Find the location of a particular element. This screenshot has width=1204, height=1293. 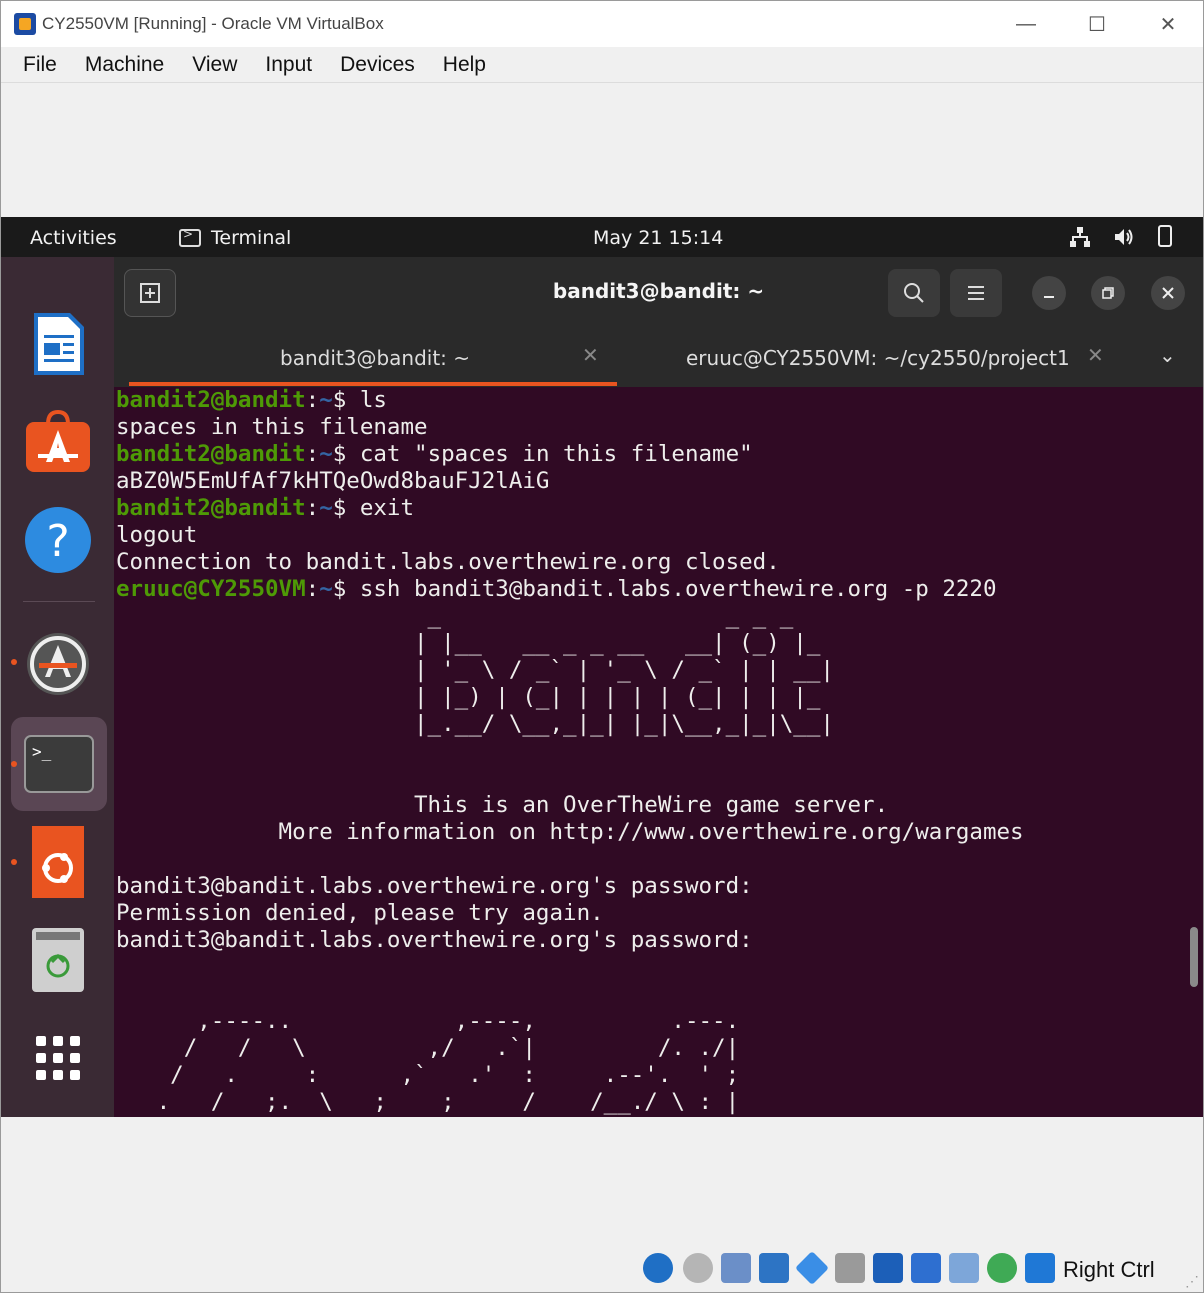

menu-file: File is located at coordinates (40, 65).